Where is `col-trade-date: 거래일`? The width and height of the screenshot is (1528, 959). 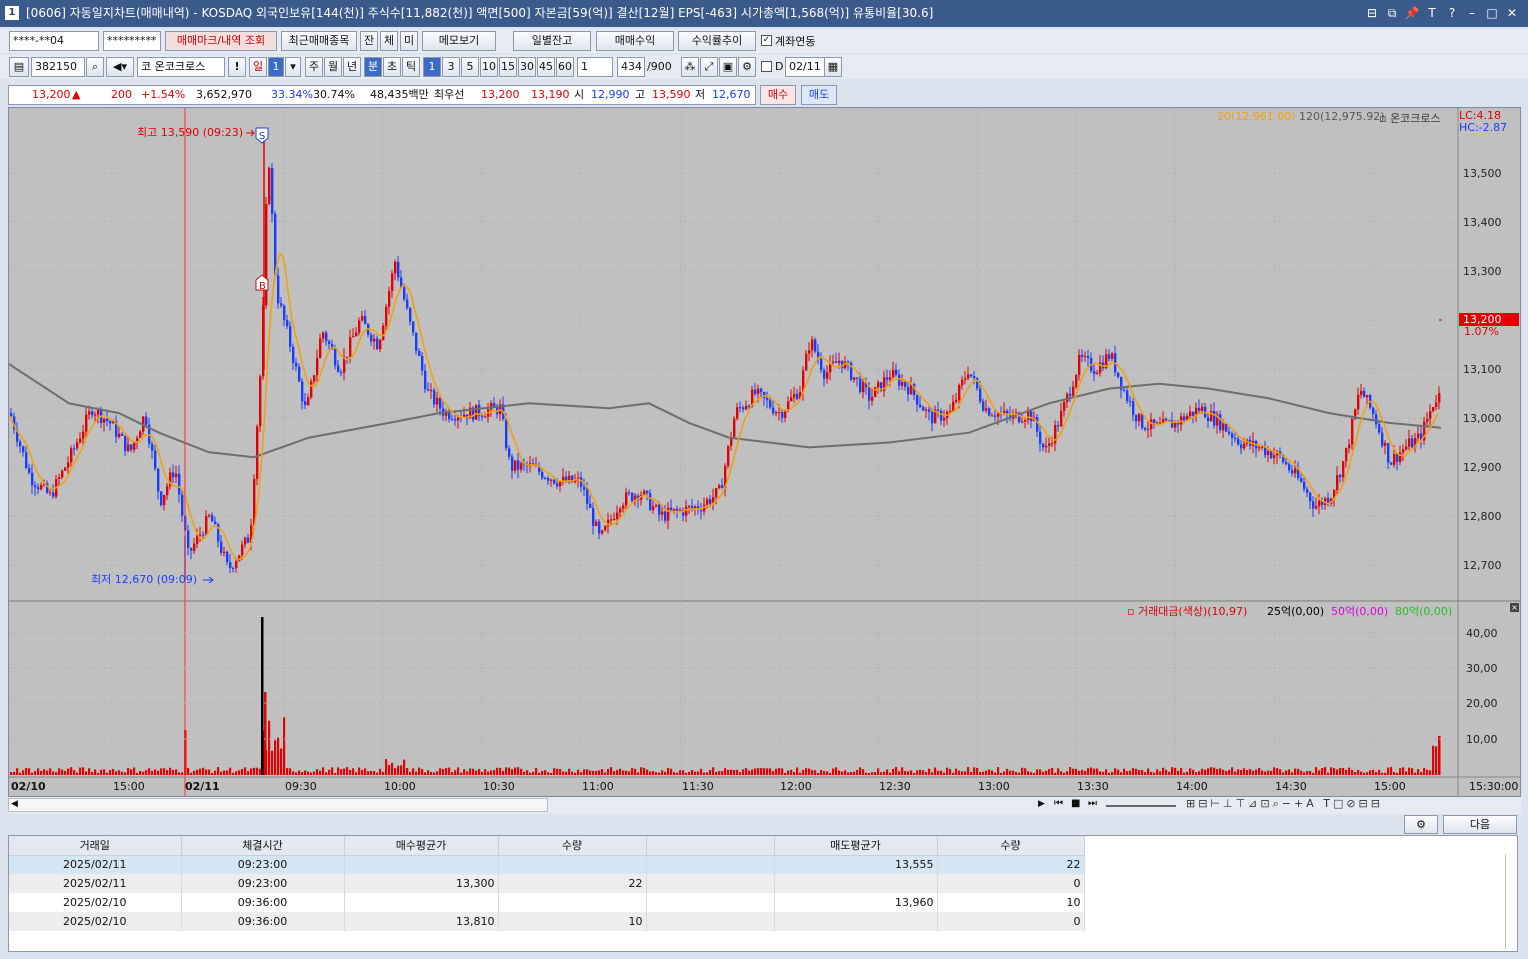 col-trade-date: 거래일 is located at coordinates (95, 846).